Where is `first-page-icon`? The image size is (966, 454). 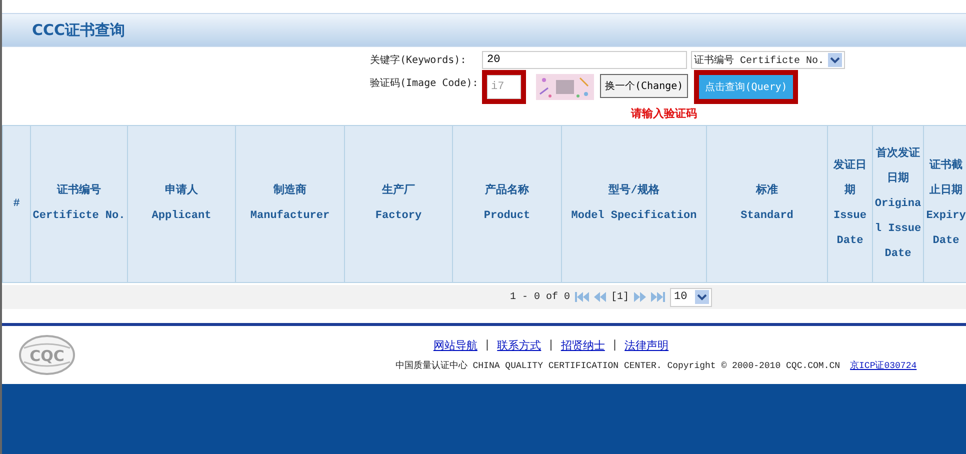 first-page-icon is located at coordinates (582, 297).